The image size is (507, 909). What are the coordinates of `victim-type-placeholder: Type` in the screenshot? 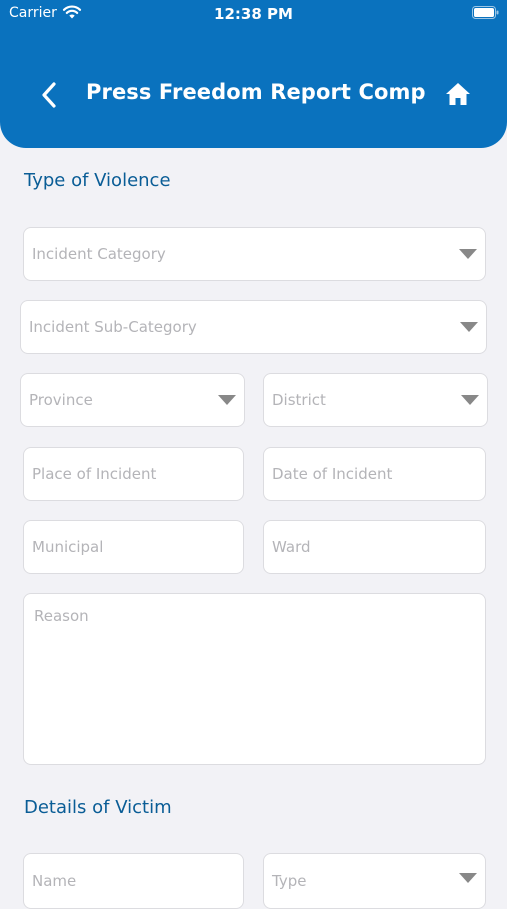 It's located at (289, 881).